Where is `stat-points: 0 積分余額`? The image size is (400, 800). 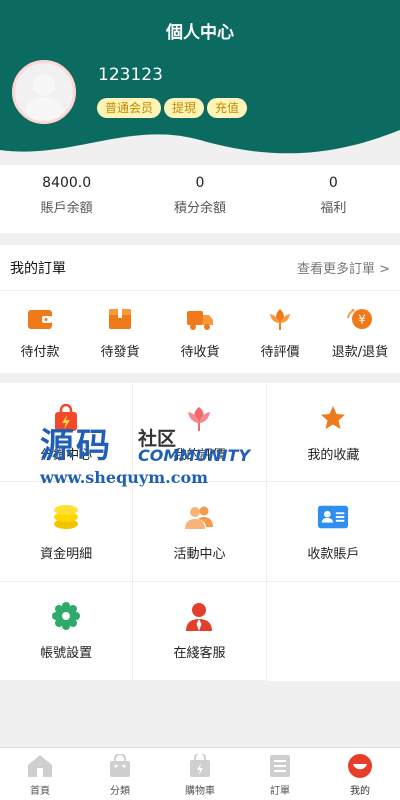 stat-points: 0 積分余額 is located at coordinates (199, 199).